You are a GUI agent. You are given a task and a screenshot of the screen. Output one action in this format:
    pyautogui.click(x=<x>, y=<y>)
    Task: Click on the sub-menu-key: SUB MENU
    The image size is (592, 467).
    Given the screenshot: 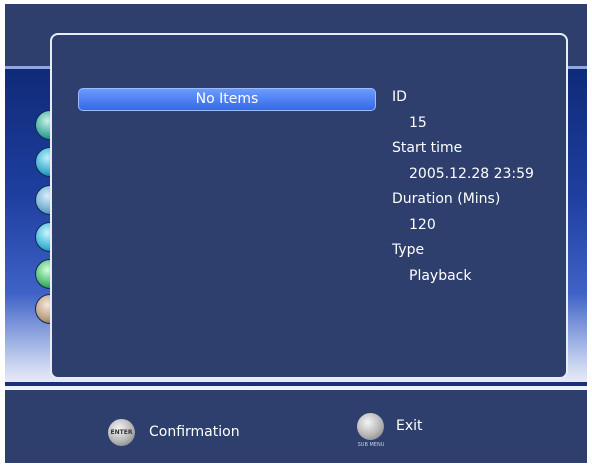 What is the action you would take?
    pyautogui.click(x=370, y=432)
    